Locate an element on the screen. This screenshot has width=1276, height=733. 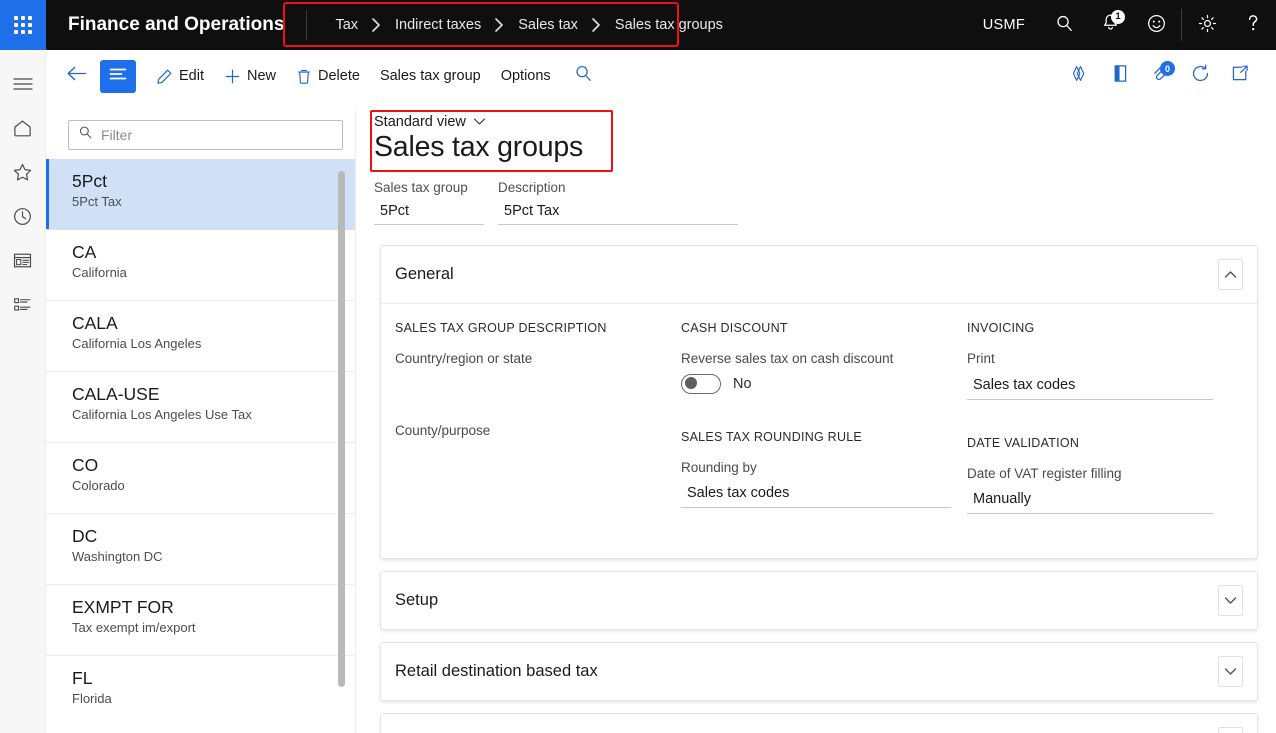
hamburger-menu-icon is located at coordinates (22, 84).